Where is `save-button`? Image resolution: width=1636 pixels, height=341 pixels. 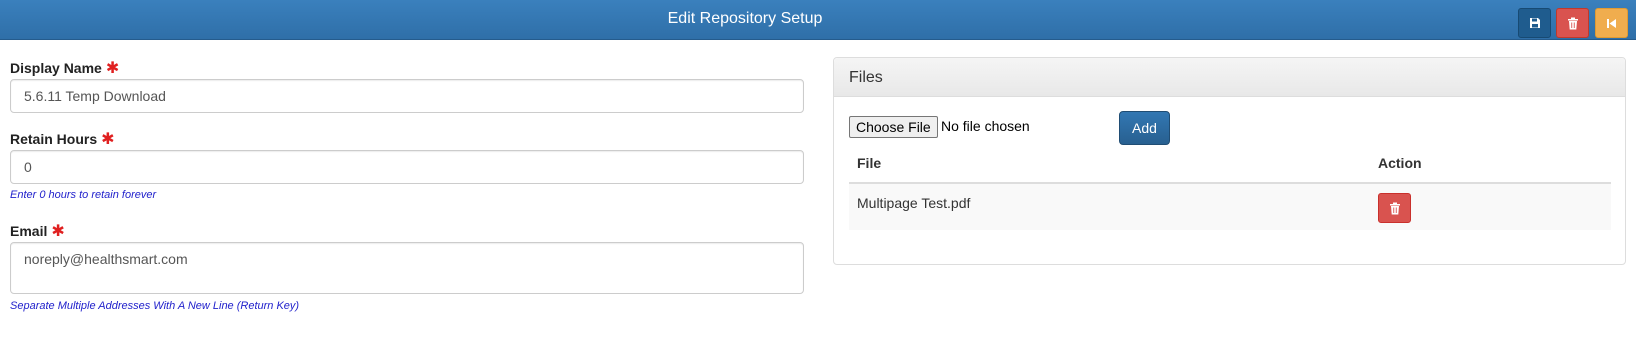 save-button is located at coordinates (1534, 23).